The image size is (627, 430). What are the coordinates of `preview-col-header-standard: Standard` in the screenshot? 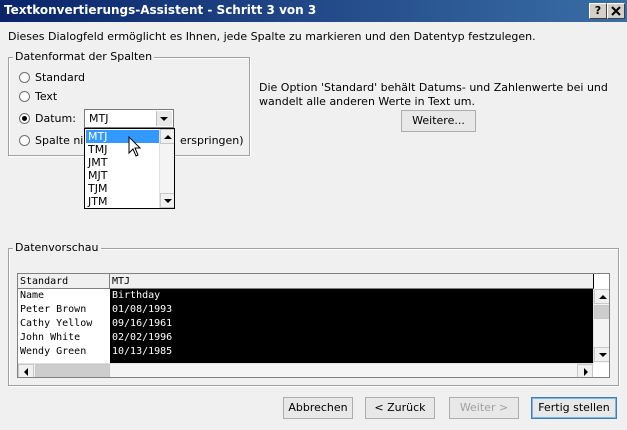 It's located at (64, 281).